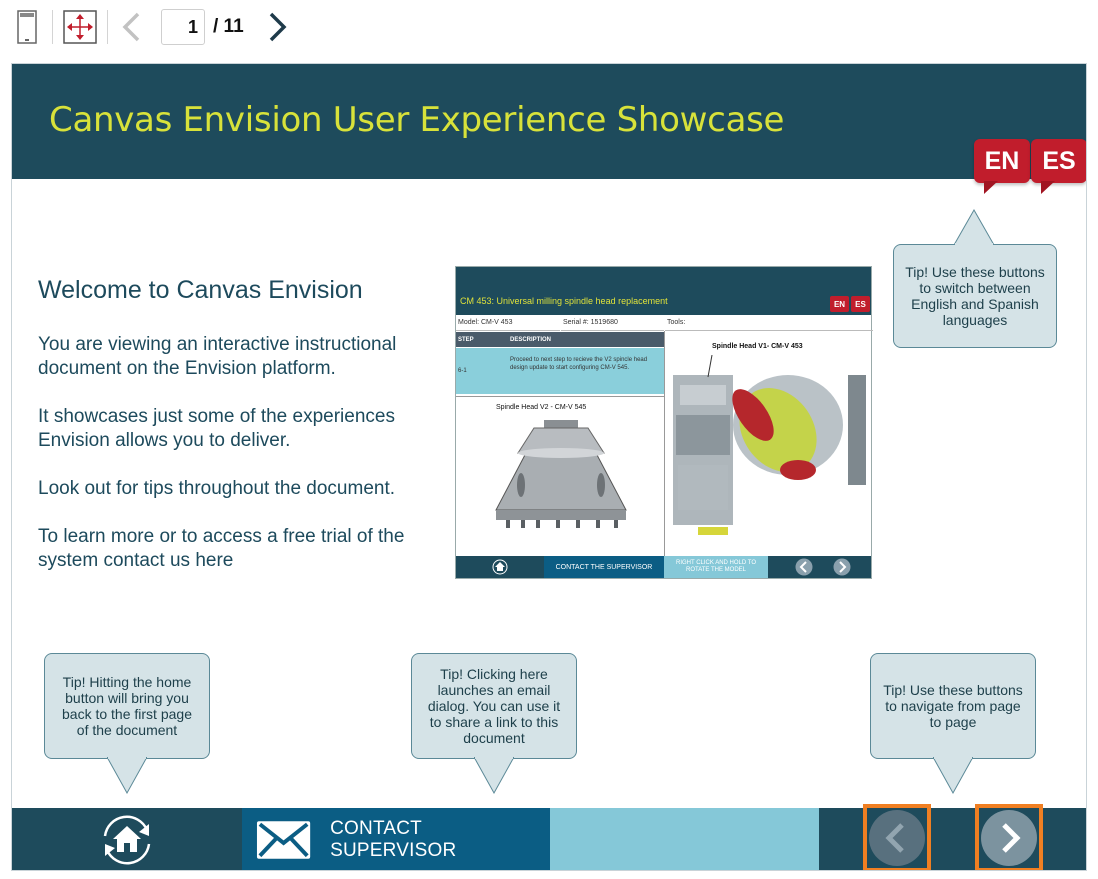 The height and width of the screenshot is (879, 1098). I want to click on viewer-toolbar: 1 / 11, so click(549, 28).